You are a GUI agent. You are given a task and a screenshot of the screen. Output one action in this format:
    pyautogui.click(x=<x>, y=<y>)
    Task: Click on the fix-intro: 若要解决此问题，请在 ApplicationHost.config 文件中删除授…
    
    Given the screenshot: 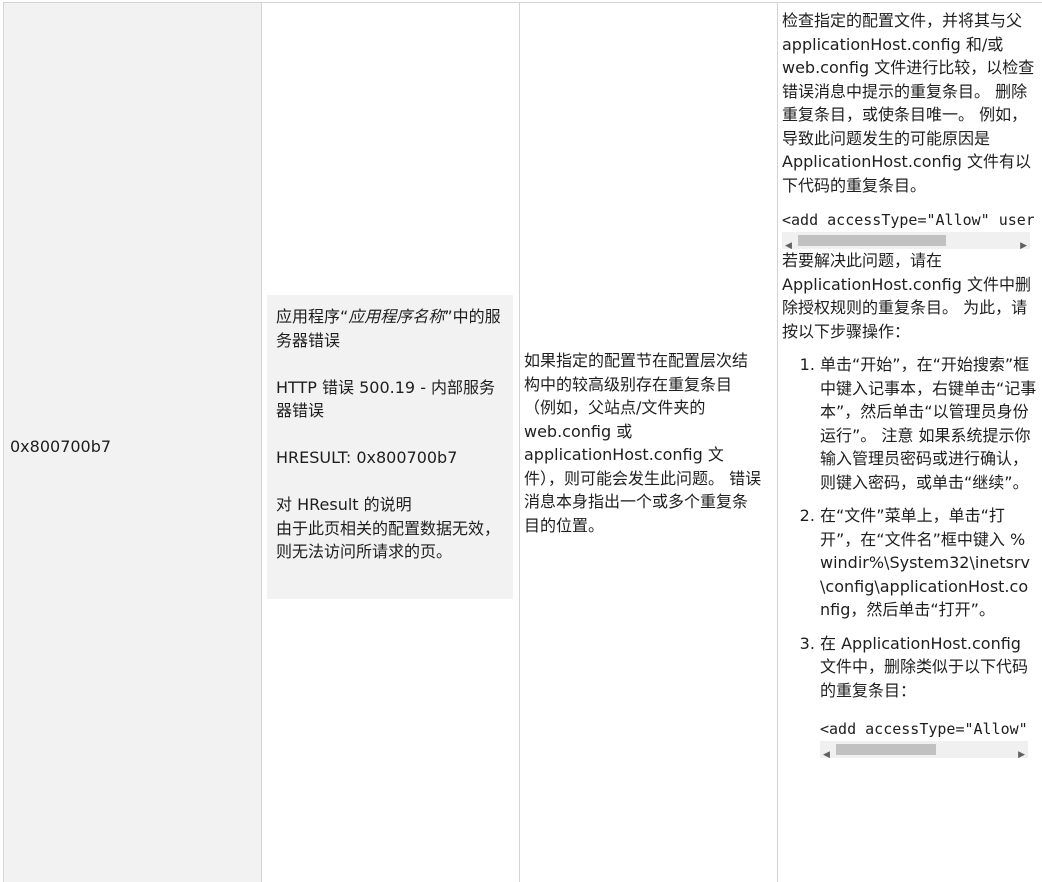 What is the action you would take?
    pyautogui.click(x=906, y=296)
    